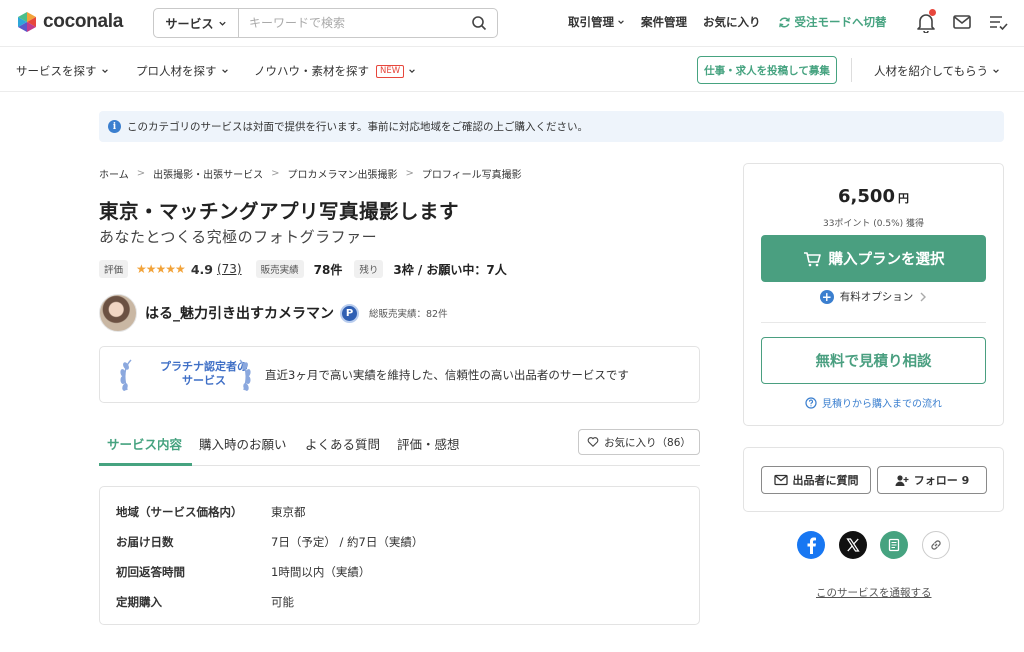 The height and width of the screenshot is (652, 1024). I want to click on x-icon, so click(853, 545).